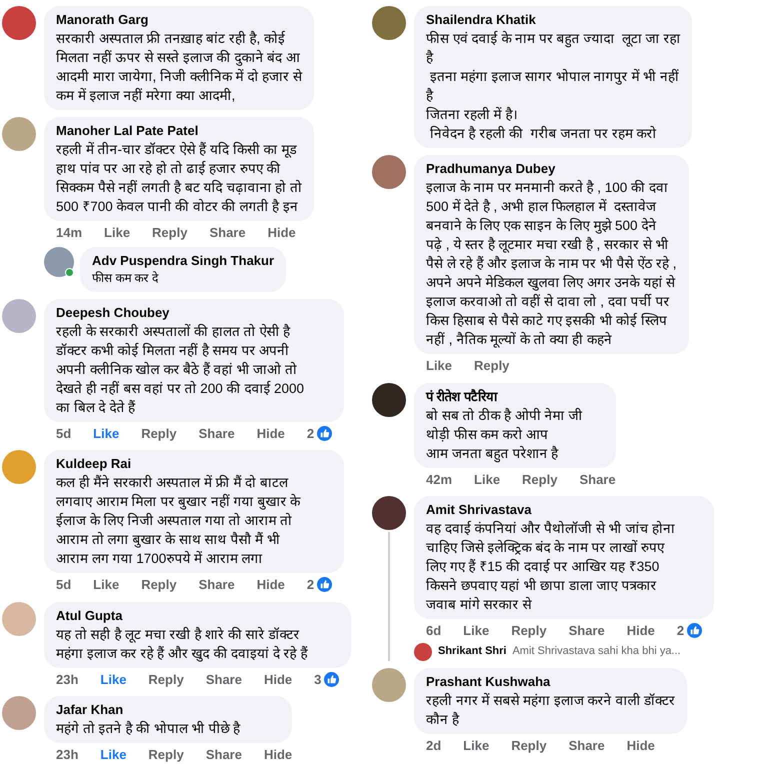  What do you see at coordinates (160, 559) in the screenshot?
I see `comment-text: आराम लग गया 1700रुपये में आराम लगा` at bounding box center [160, 559].